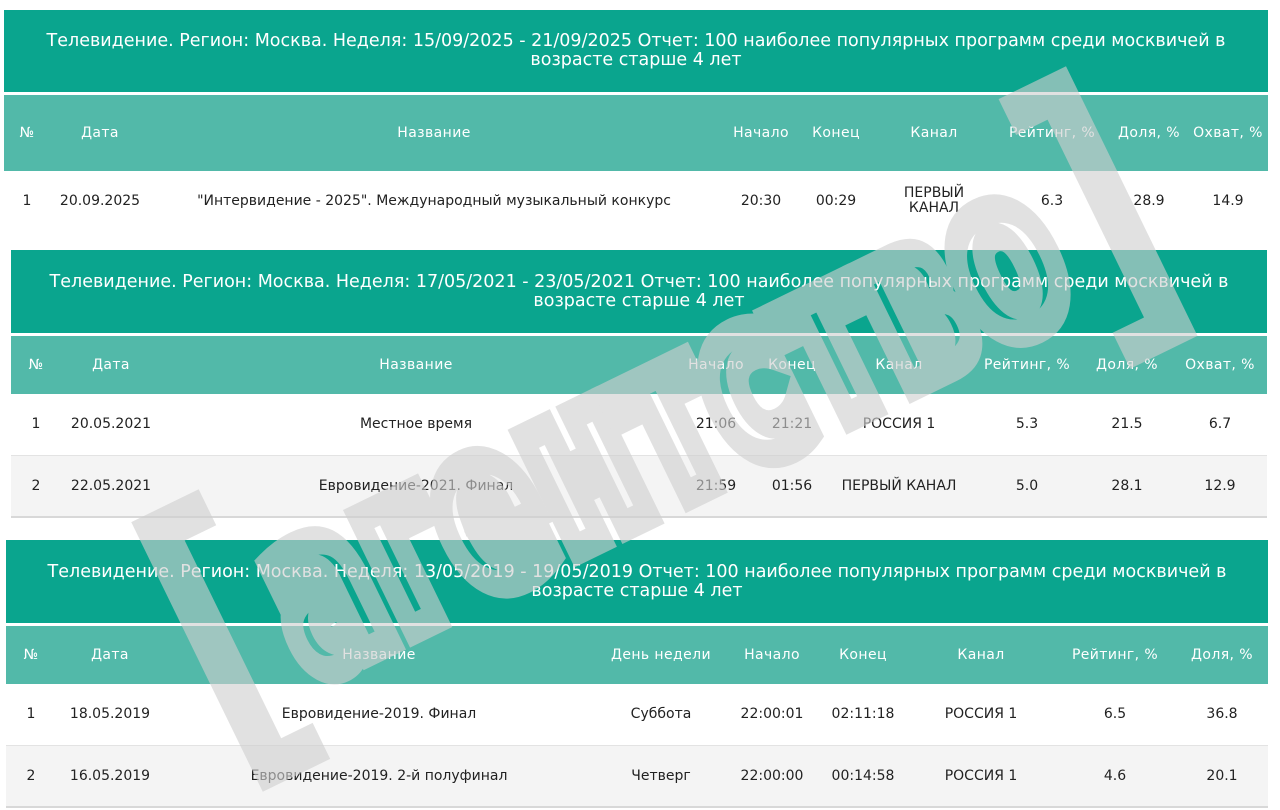  Describe the element at coordinates (836, 200) in the screenshot. I see `cell-end: 00:29` at that location.